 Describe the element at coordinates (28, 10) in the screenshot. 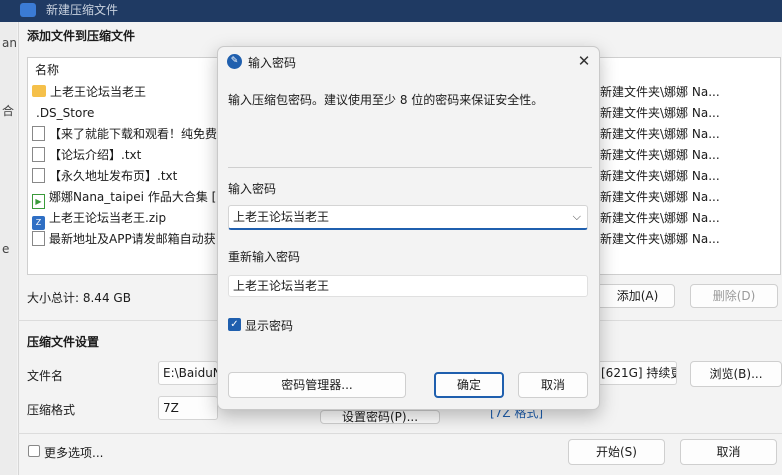

I see `app-icon` at that location.